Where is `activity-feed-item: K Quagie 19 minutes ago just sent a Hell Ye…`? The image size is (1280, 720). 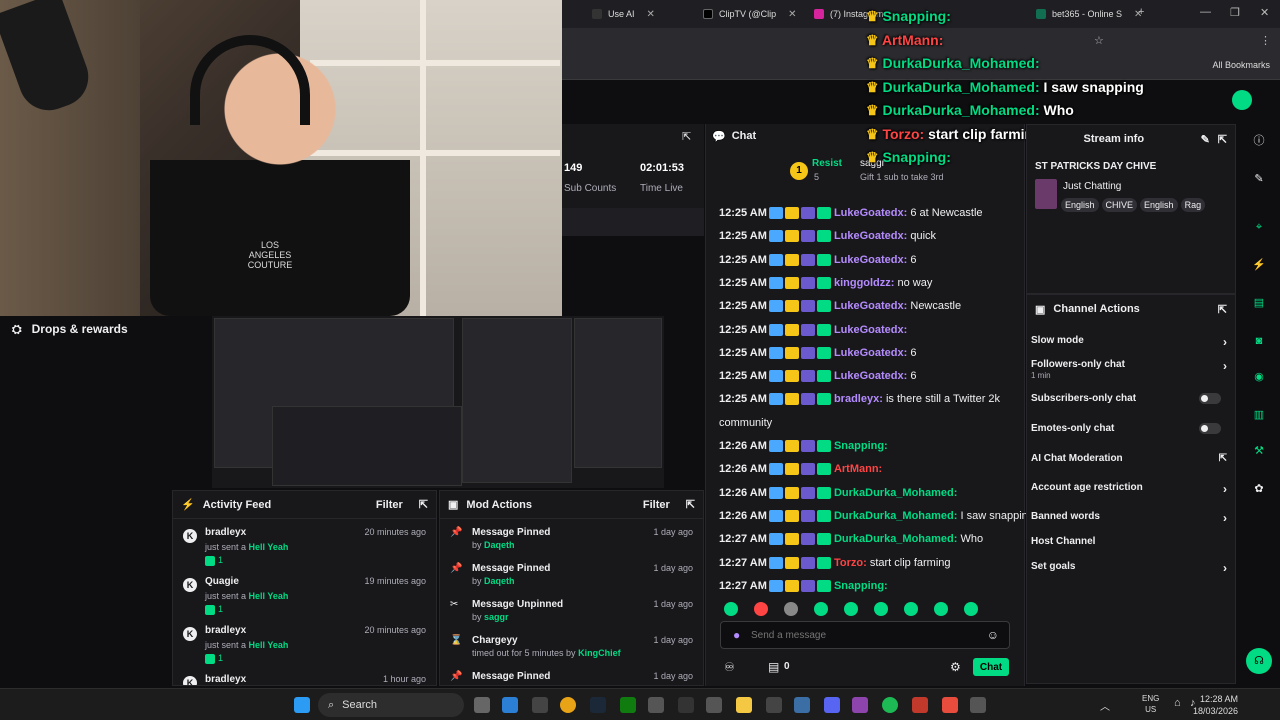
activity-feed-item: K Quagie 19 minutes ago just sent a Hell Ye… is located at coordinates (304, 598).